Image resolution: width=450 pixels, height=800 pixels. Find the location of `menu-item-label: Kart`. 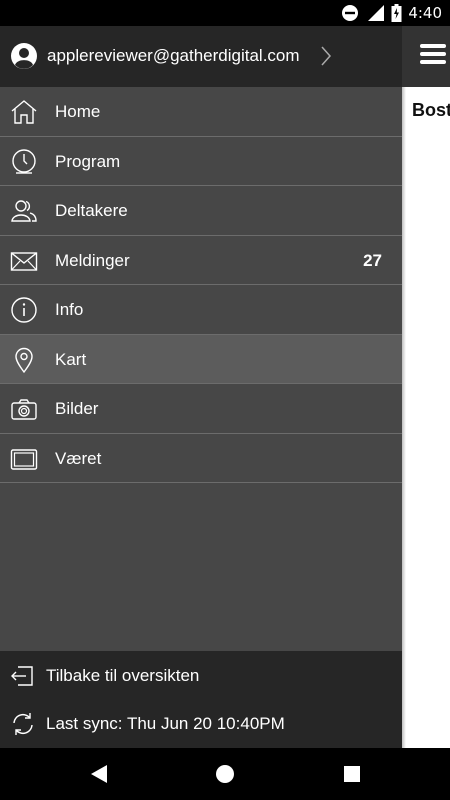

menu-item-label: Kart is located at coordinates (71, 359).